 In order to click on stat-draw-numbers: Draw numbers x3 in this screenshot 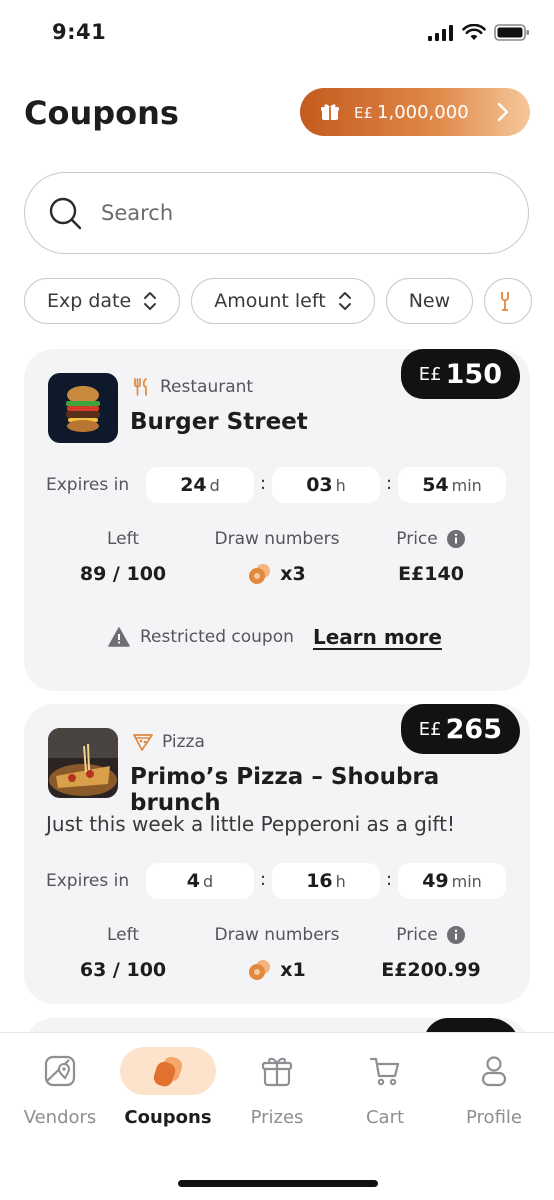, I will do `click(277, 557)`.